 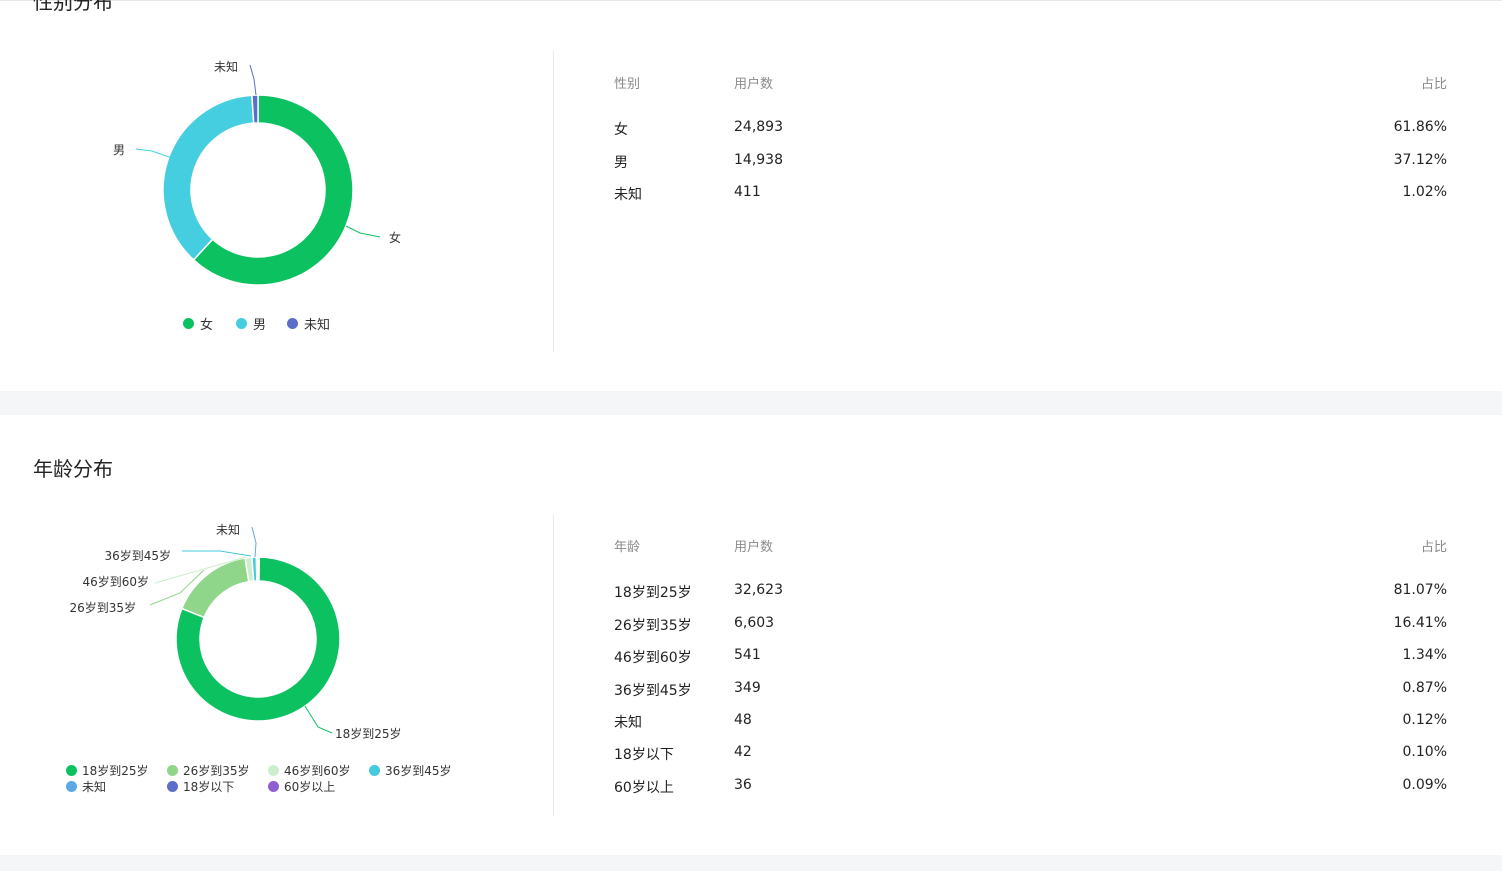 I want to click on legend-item-26-35: 26岁到35岁, so click(x=208, y=770).